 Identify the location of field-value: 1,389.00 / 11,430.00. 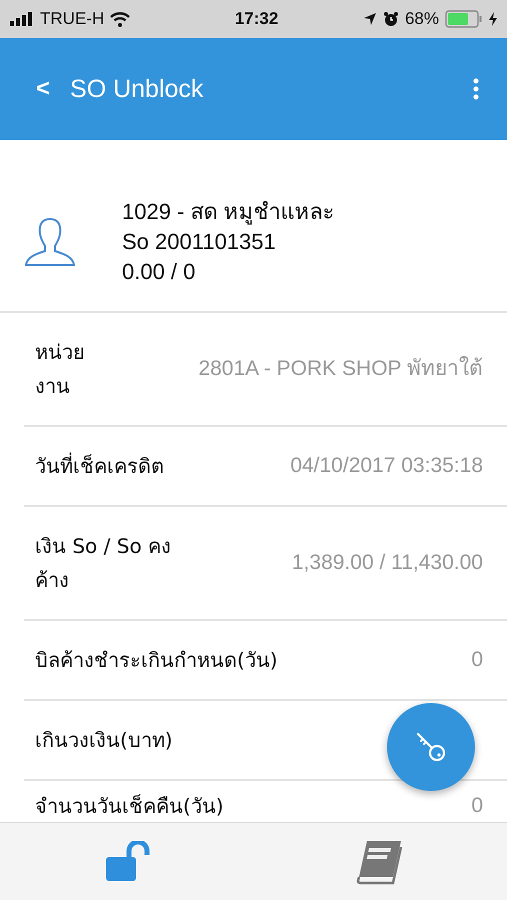
(387, 563).